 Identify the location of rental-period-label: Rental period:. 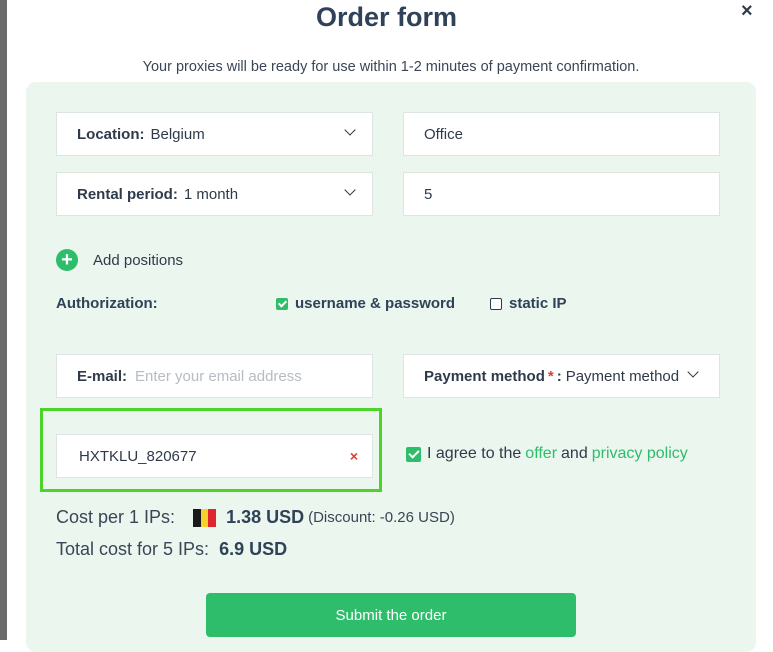
(127, 194).